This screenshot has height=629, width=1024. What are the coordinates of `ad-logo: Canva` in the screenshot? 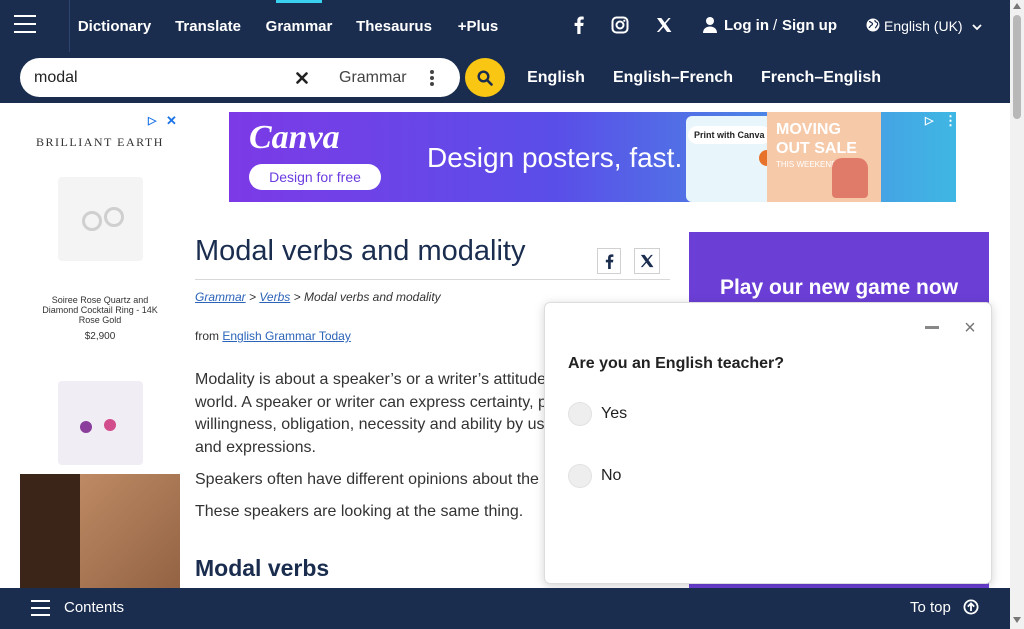 It's located at (294, 137).